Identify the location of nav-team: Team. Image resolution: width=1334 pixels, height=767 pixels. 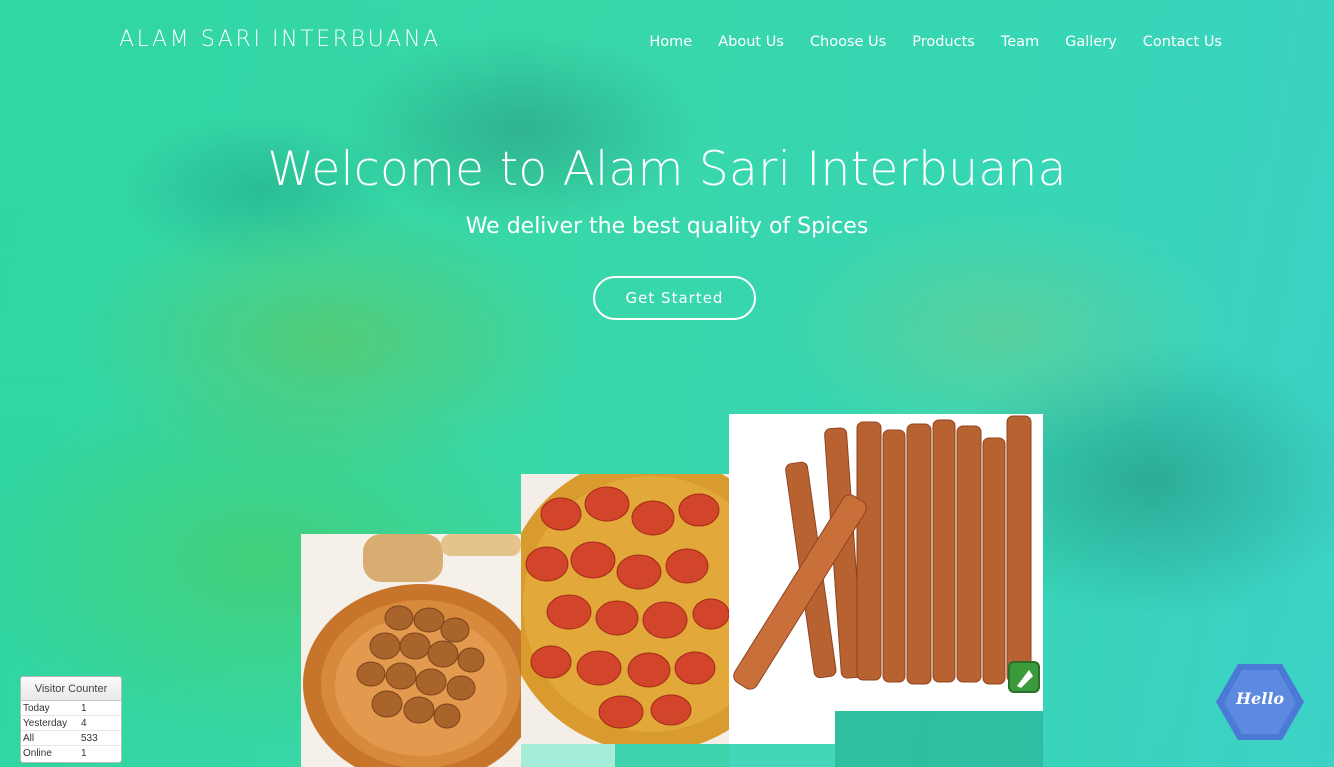
(1020, 42).